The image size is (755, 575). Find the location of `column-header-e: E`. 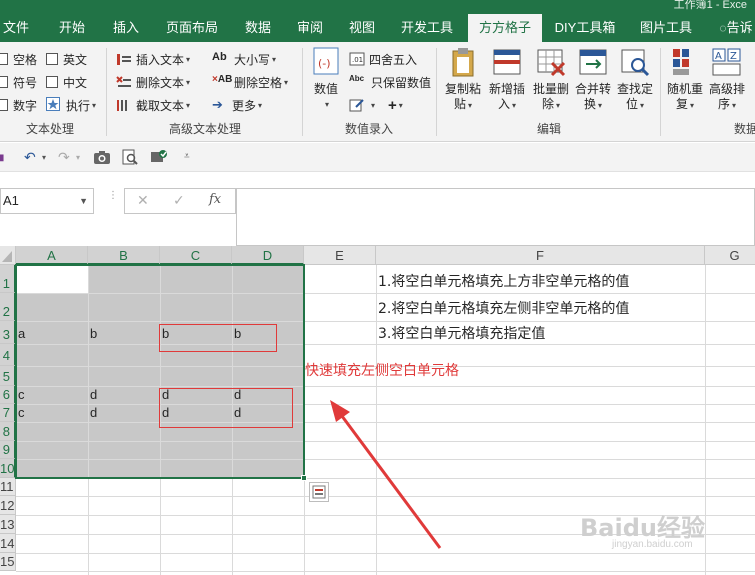

column-header-e: E is located at coordinates (340, 255).